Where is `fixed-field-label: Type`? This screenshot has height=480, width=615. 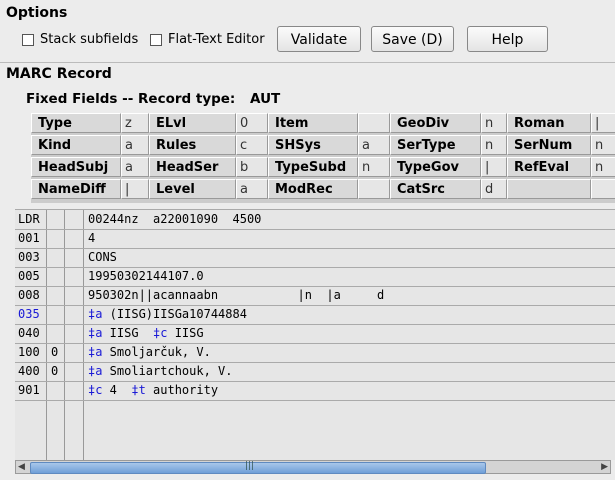 fixed-field-label: Type is located at coordinates (76, 123).